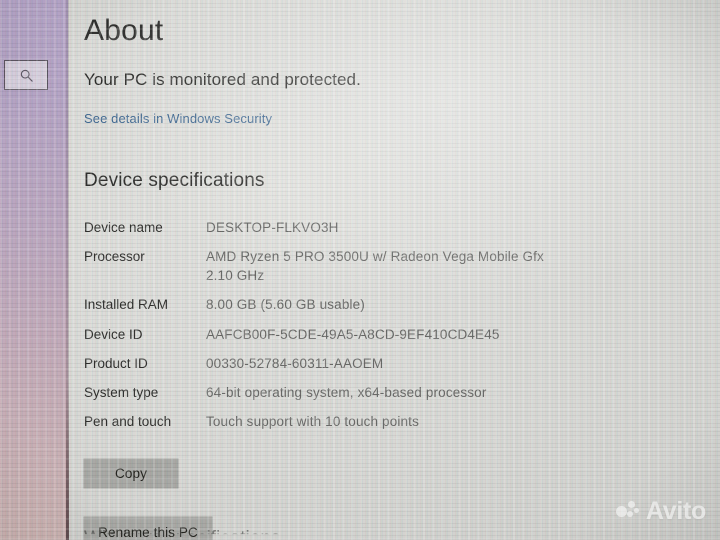 The width and height of the screenshot is (720, 540). Describe the element at coordinates (126, 305) in the screenshot. I see `spec-label: Installed RAM` at that location.